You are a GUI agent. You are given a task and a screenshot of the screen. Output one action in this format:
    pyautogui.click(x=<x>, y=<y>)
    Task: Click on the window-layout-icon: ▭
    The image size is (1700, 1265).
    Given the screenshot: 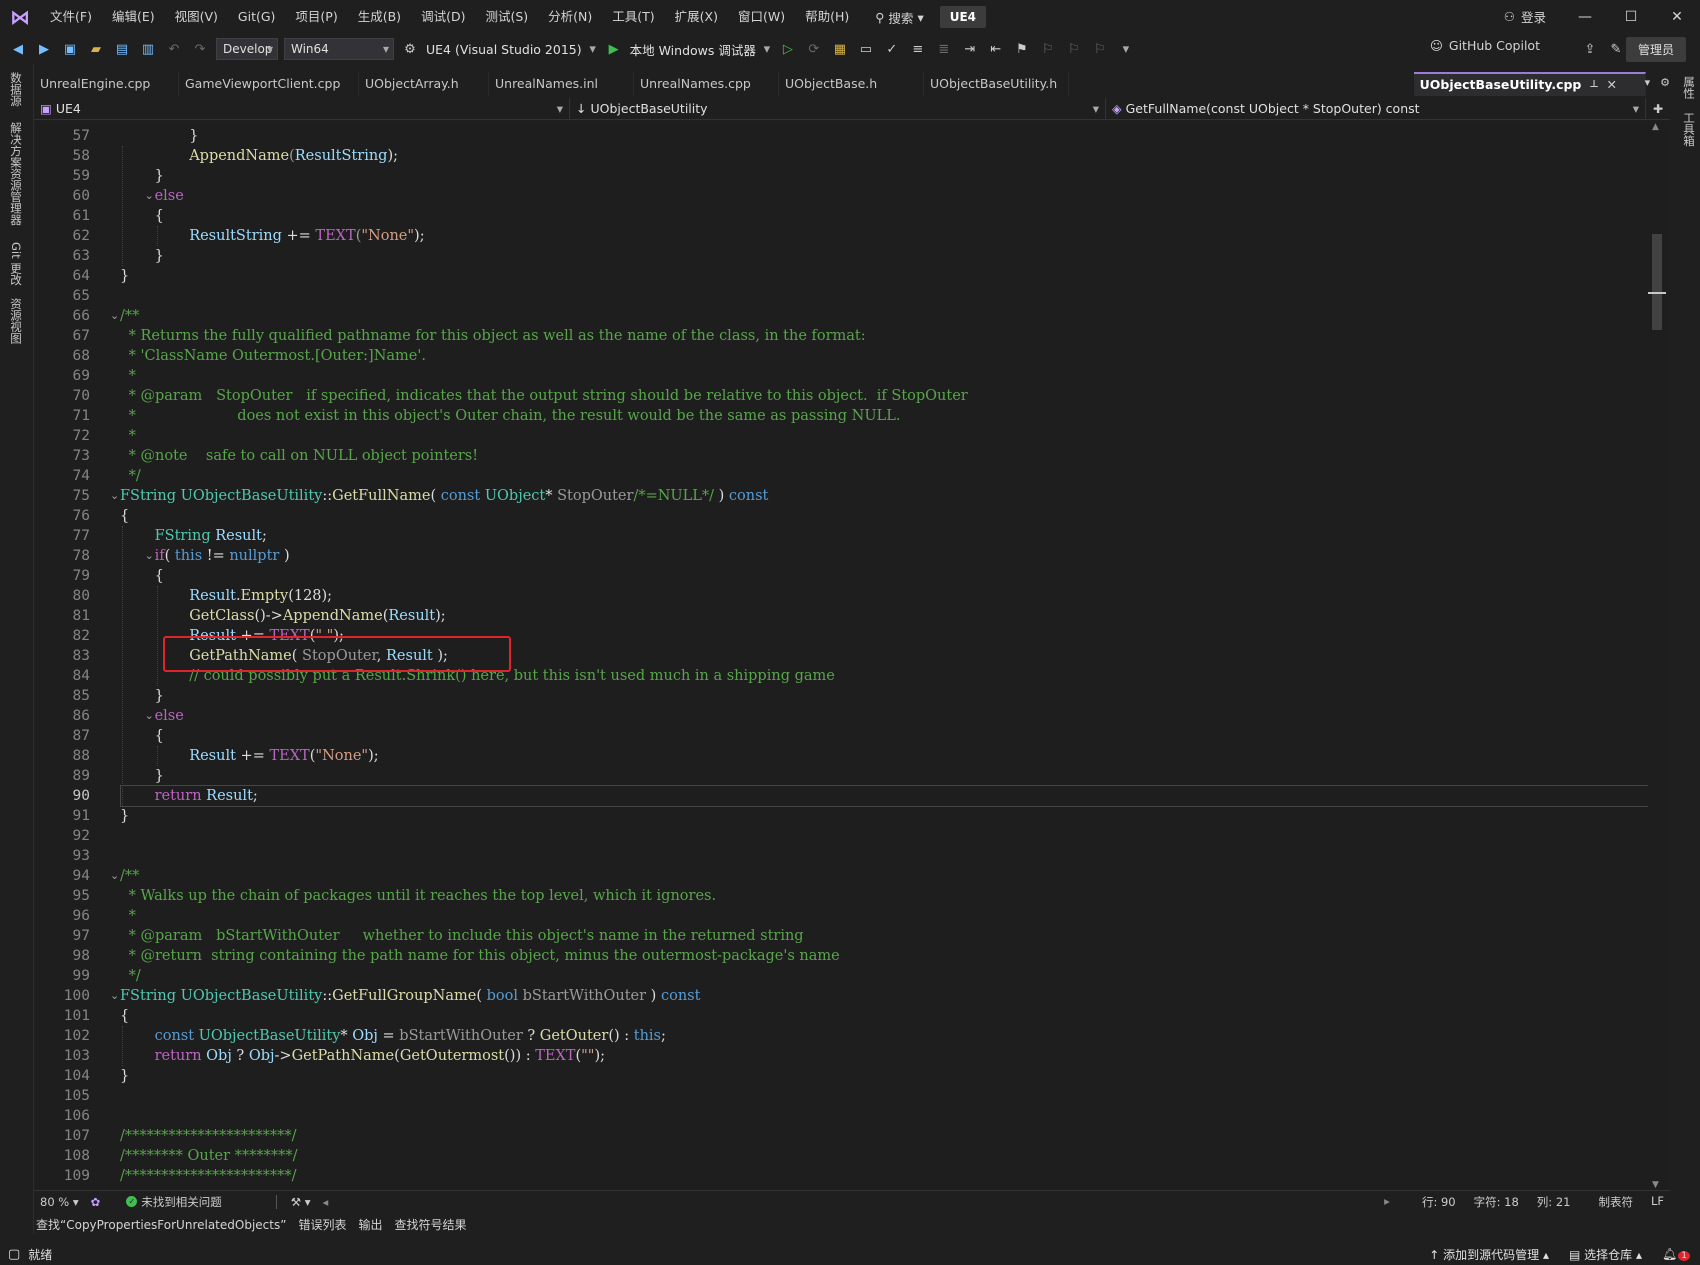 What is the action you would take?
    pyautogui.click(x=866, y=49)
    